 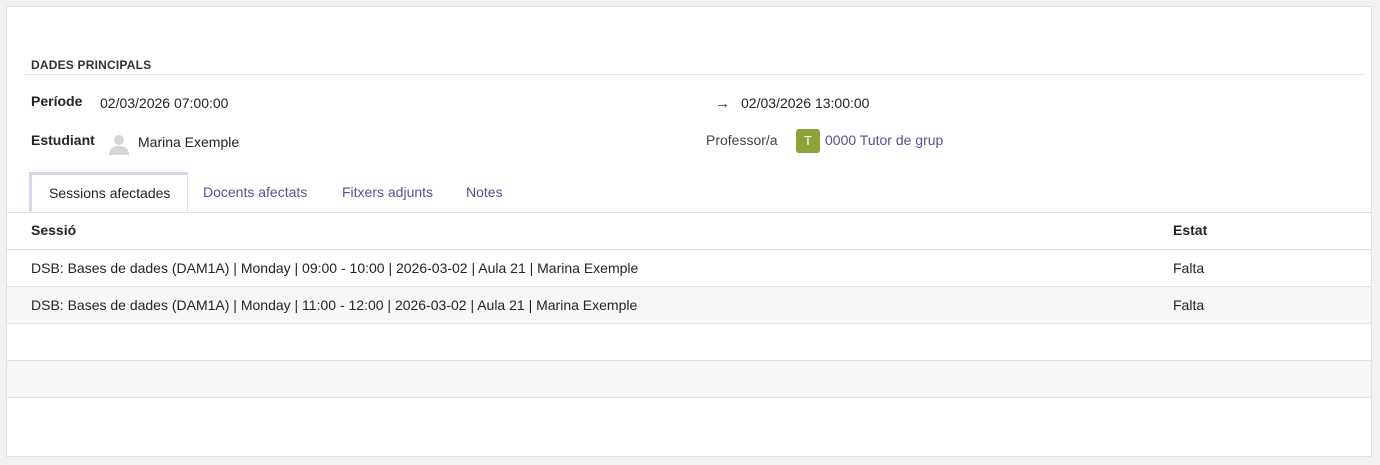 I want to click on period-start: 02/03/2026 07:00:00, so click(x=164, y=103).